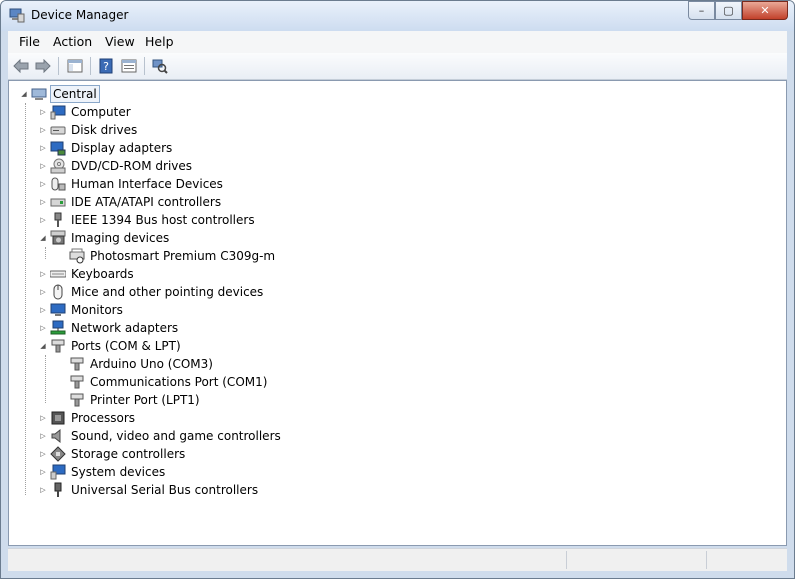  What do you see at coordinates (97, 310) in the screenshot?
I see `tree-item-label: Monitors` at bounding box center [97, 310].